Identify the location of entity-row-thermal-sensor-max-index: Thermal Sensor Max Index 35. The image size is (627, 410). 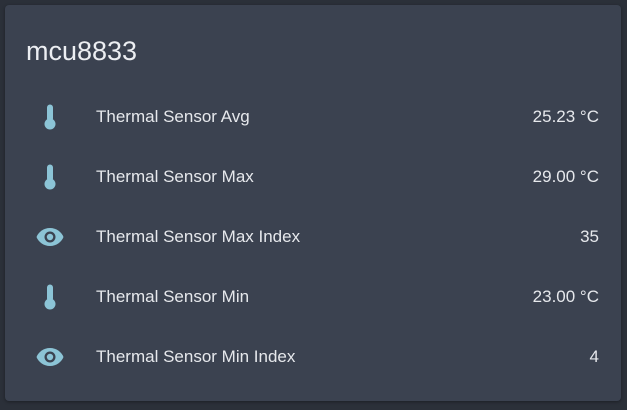
(313, 237).